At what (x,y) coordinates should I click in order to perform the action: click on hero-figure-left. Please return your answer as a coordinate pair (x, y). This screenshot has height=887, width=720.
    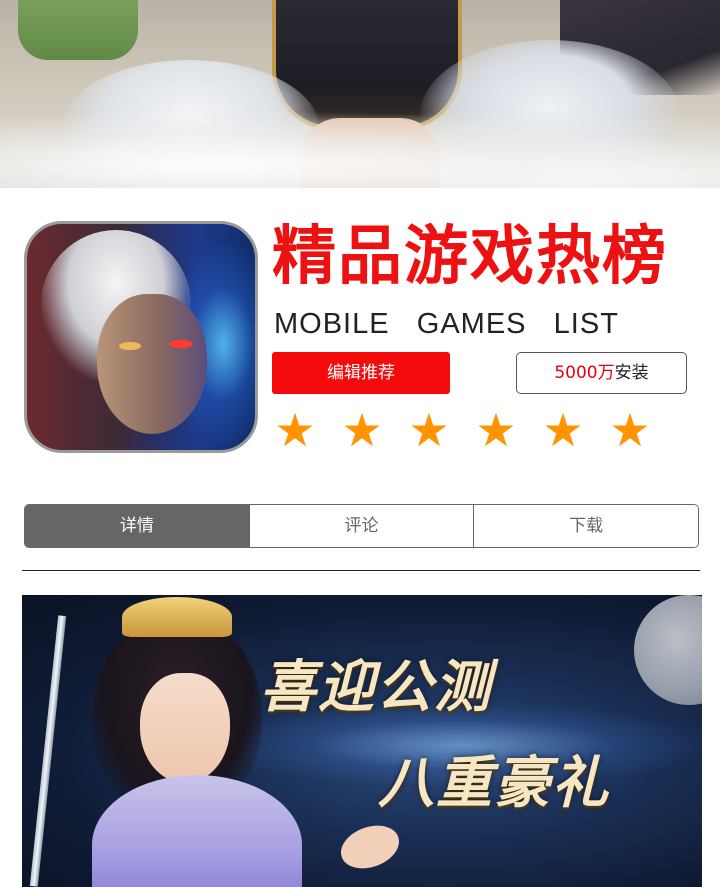
    Looking at the image, I should click on (78, 30).